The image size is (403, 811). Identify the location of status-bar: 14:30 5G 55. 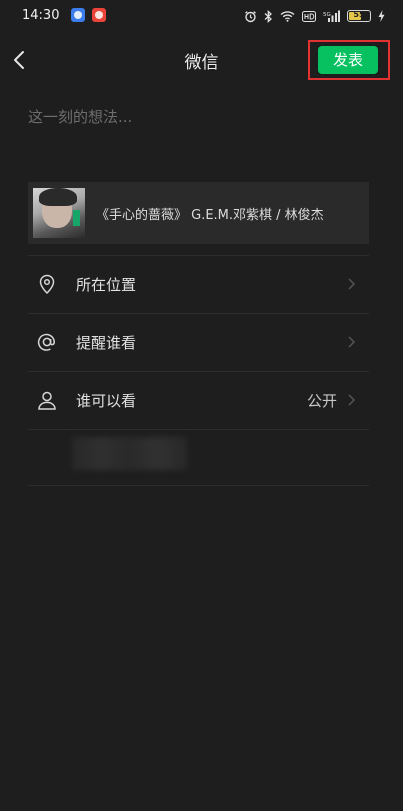
(201, 17).